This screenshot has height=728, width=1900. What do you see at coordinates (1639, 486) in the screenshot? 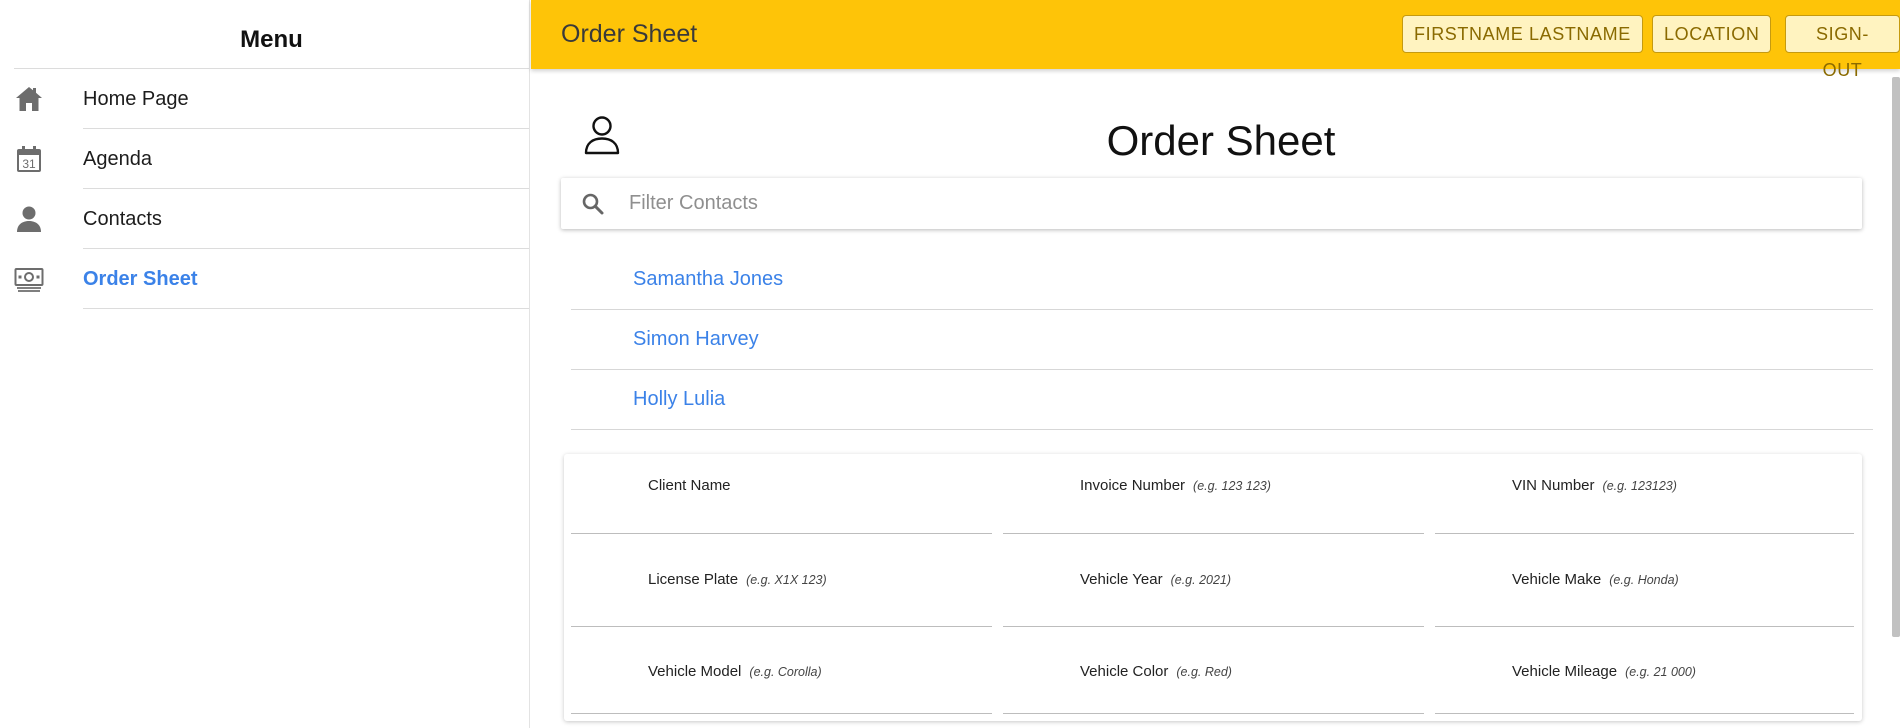
I see `field-hint: (e.g. 123123)` at bounding box center [1639, 486].